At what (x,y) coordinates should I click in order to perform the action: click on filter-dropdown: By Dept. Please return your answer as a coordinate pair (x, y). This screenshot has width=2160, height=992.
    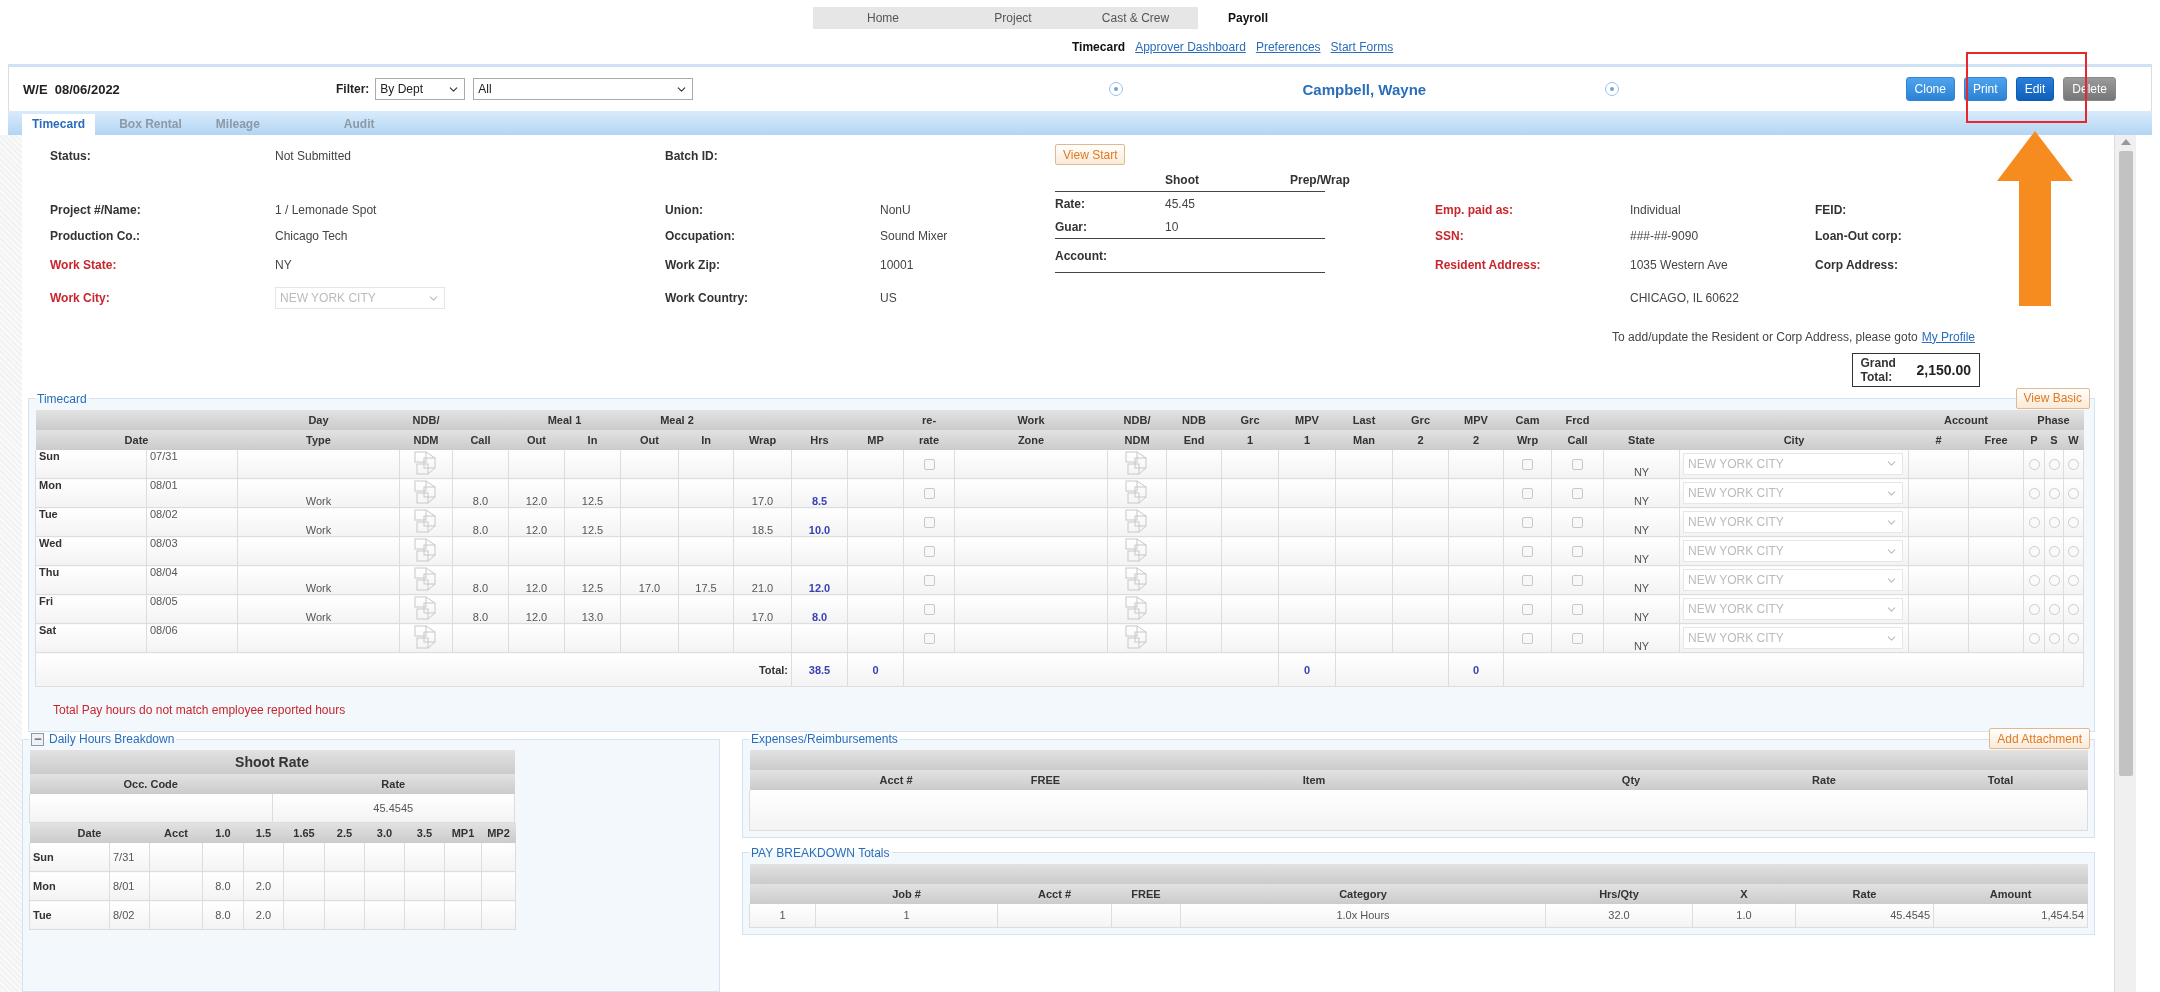
    Looking at the image, I should click on (420, 89).